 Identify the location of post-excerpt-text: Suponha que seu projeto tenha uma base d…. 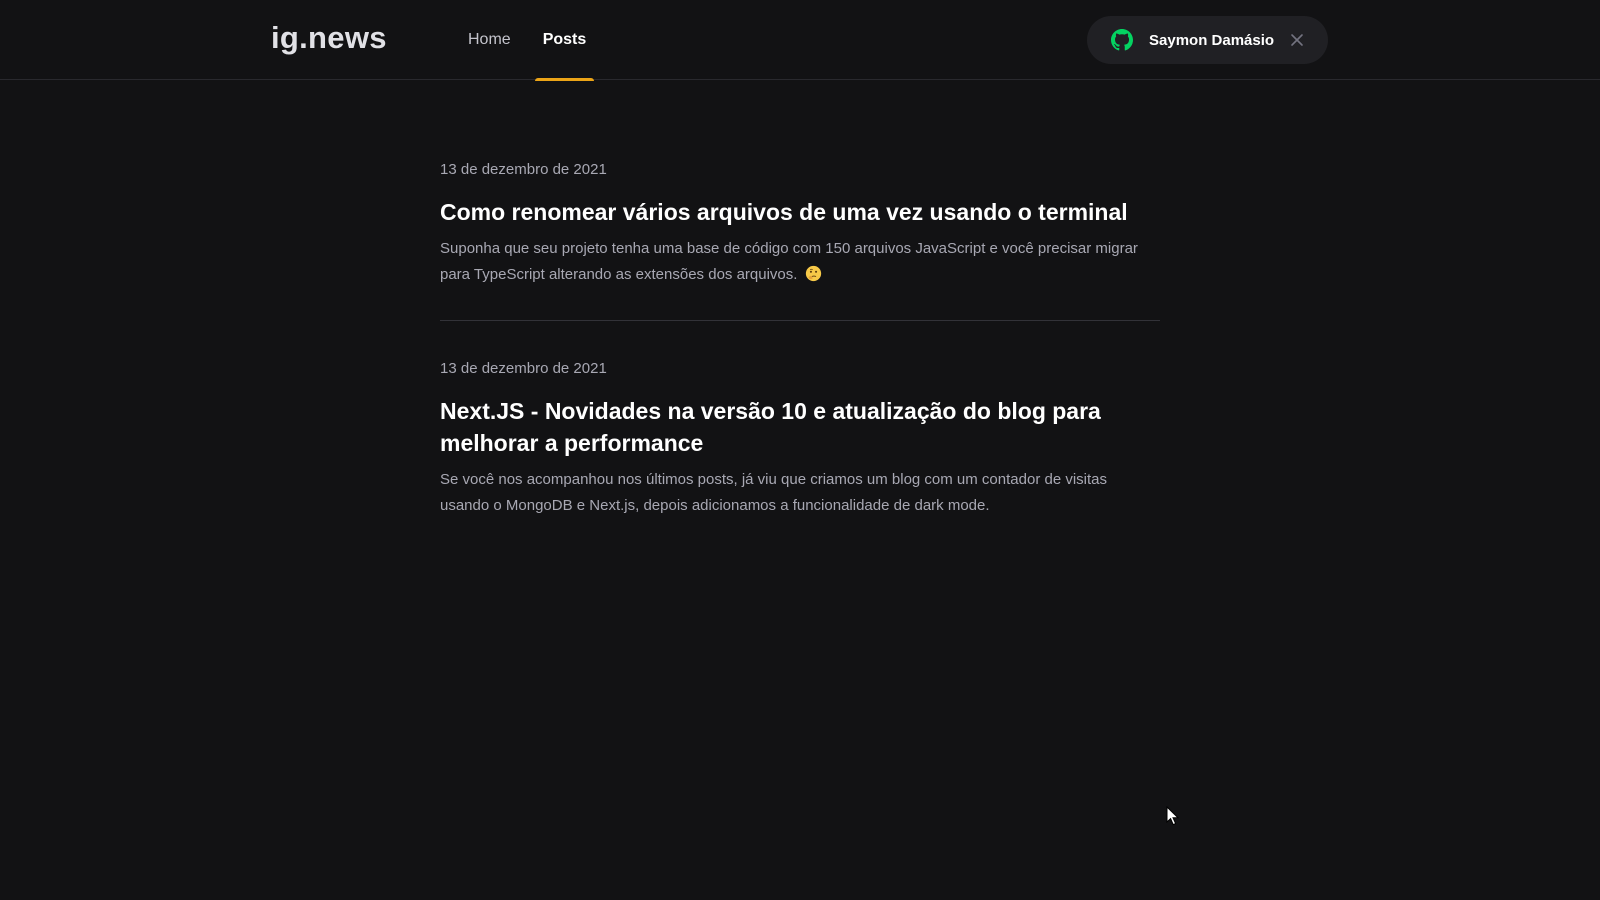
(789, 261).